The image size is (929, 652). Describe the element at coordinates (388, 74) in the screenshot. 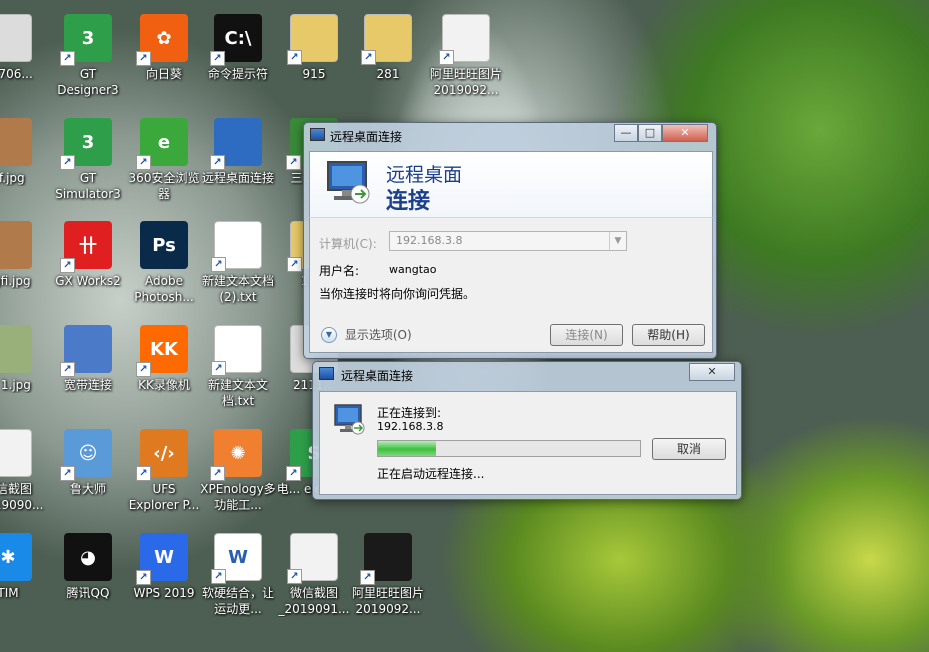

I see `desktop-icon-label: 281` at that location.